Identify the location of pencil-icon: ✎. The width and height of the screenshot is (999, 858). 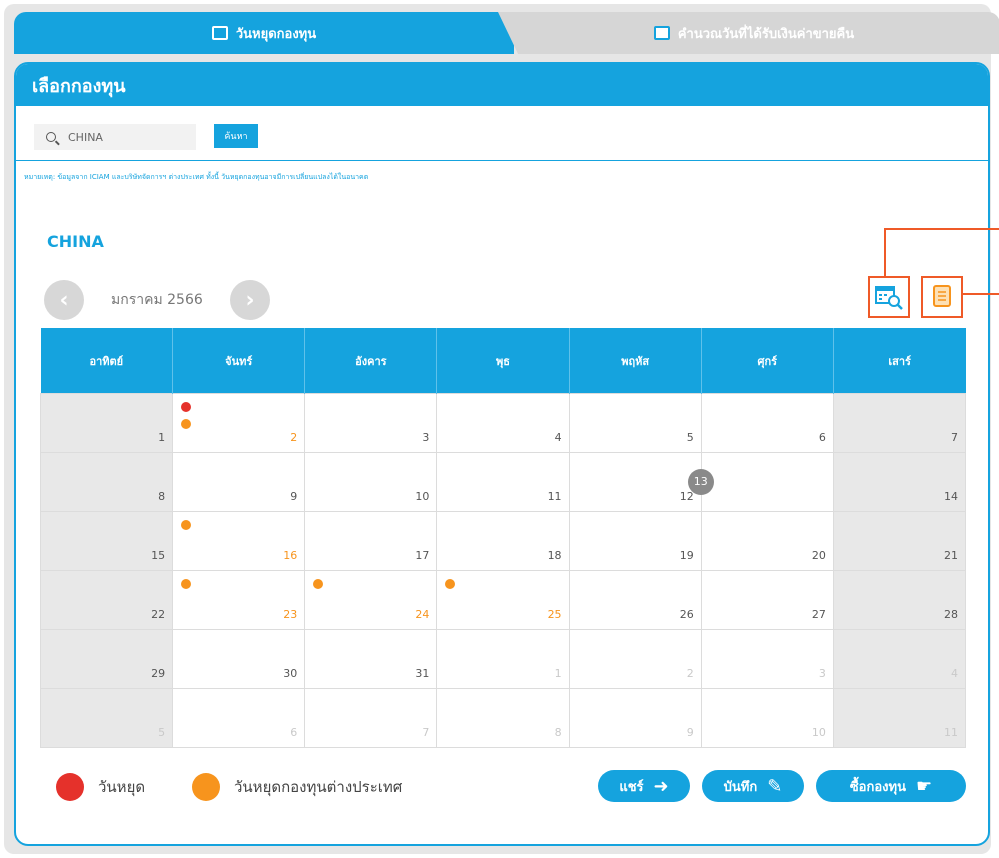
(775, 786).